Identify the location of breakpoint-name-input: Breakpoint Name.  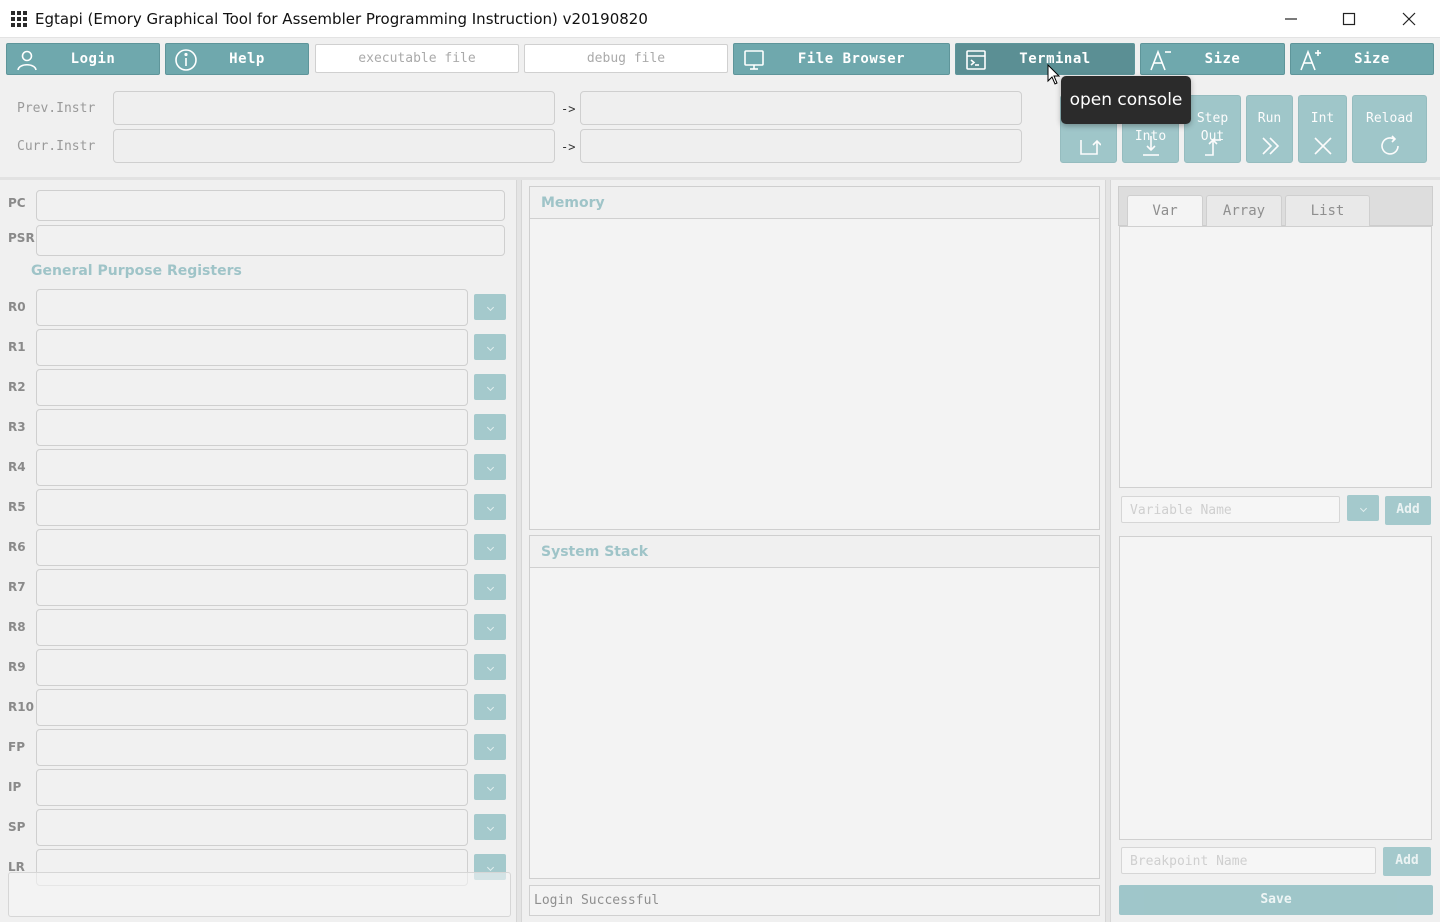
(1248, 860).